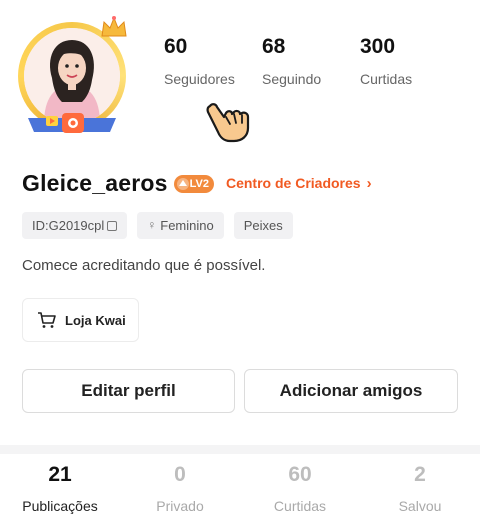  What do you see at coordinates (95, 320) in the screenshot?
I see `shop-label: Loja Kwai` at bounding box center [95, 320].